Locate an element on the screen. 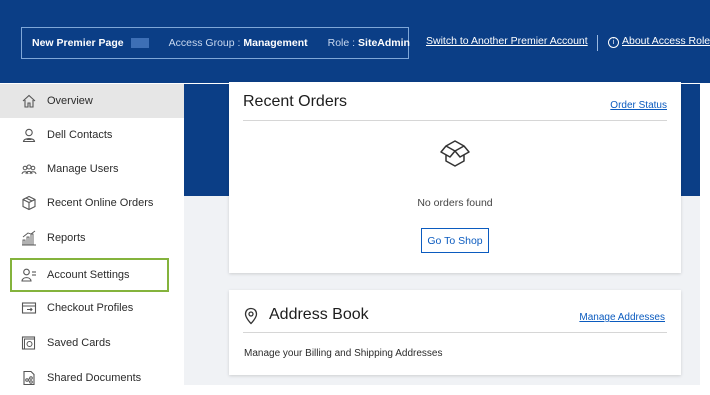 This screenshot has width=710, height=395. sidebar-item-label: Saved Cards is located at coordinates (79, 343).